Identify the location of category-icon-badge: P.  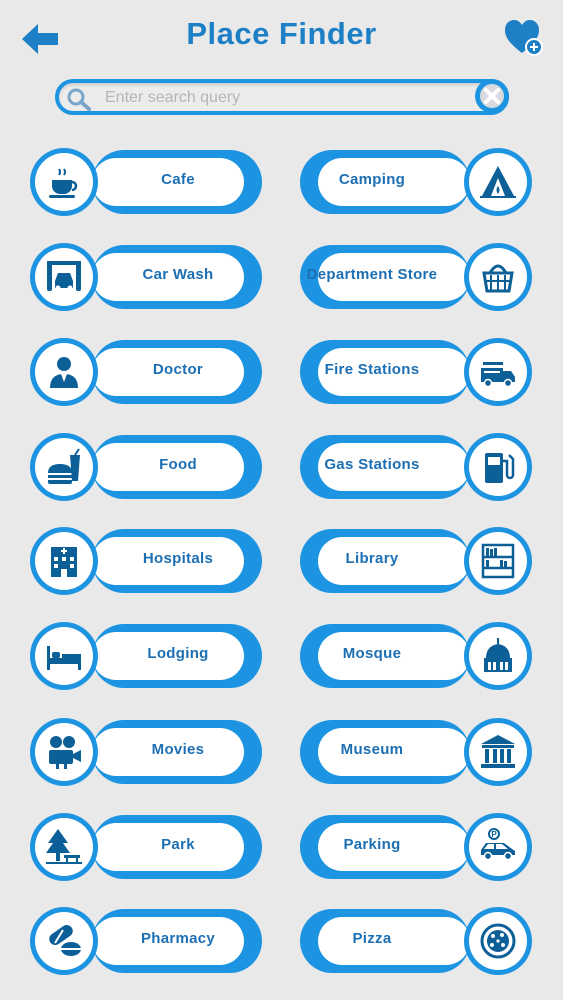
(498, 847).